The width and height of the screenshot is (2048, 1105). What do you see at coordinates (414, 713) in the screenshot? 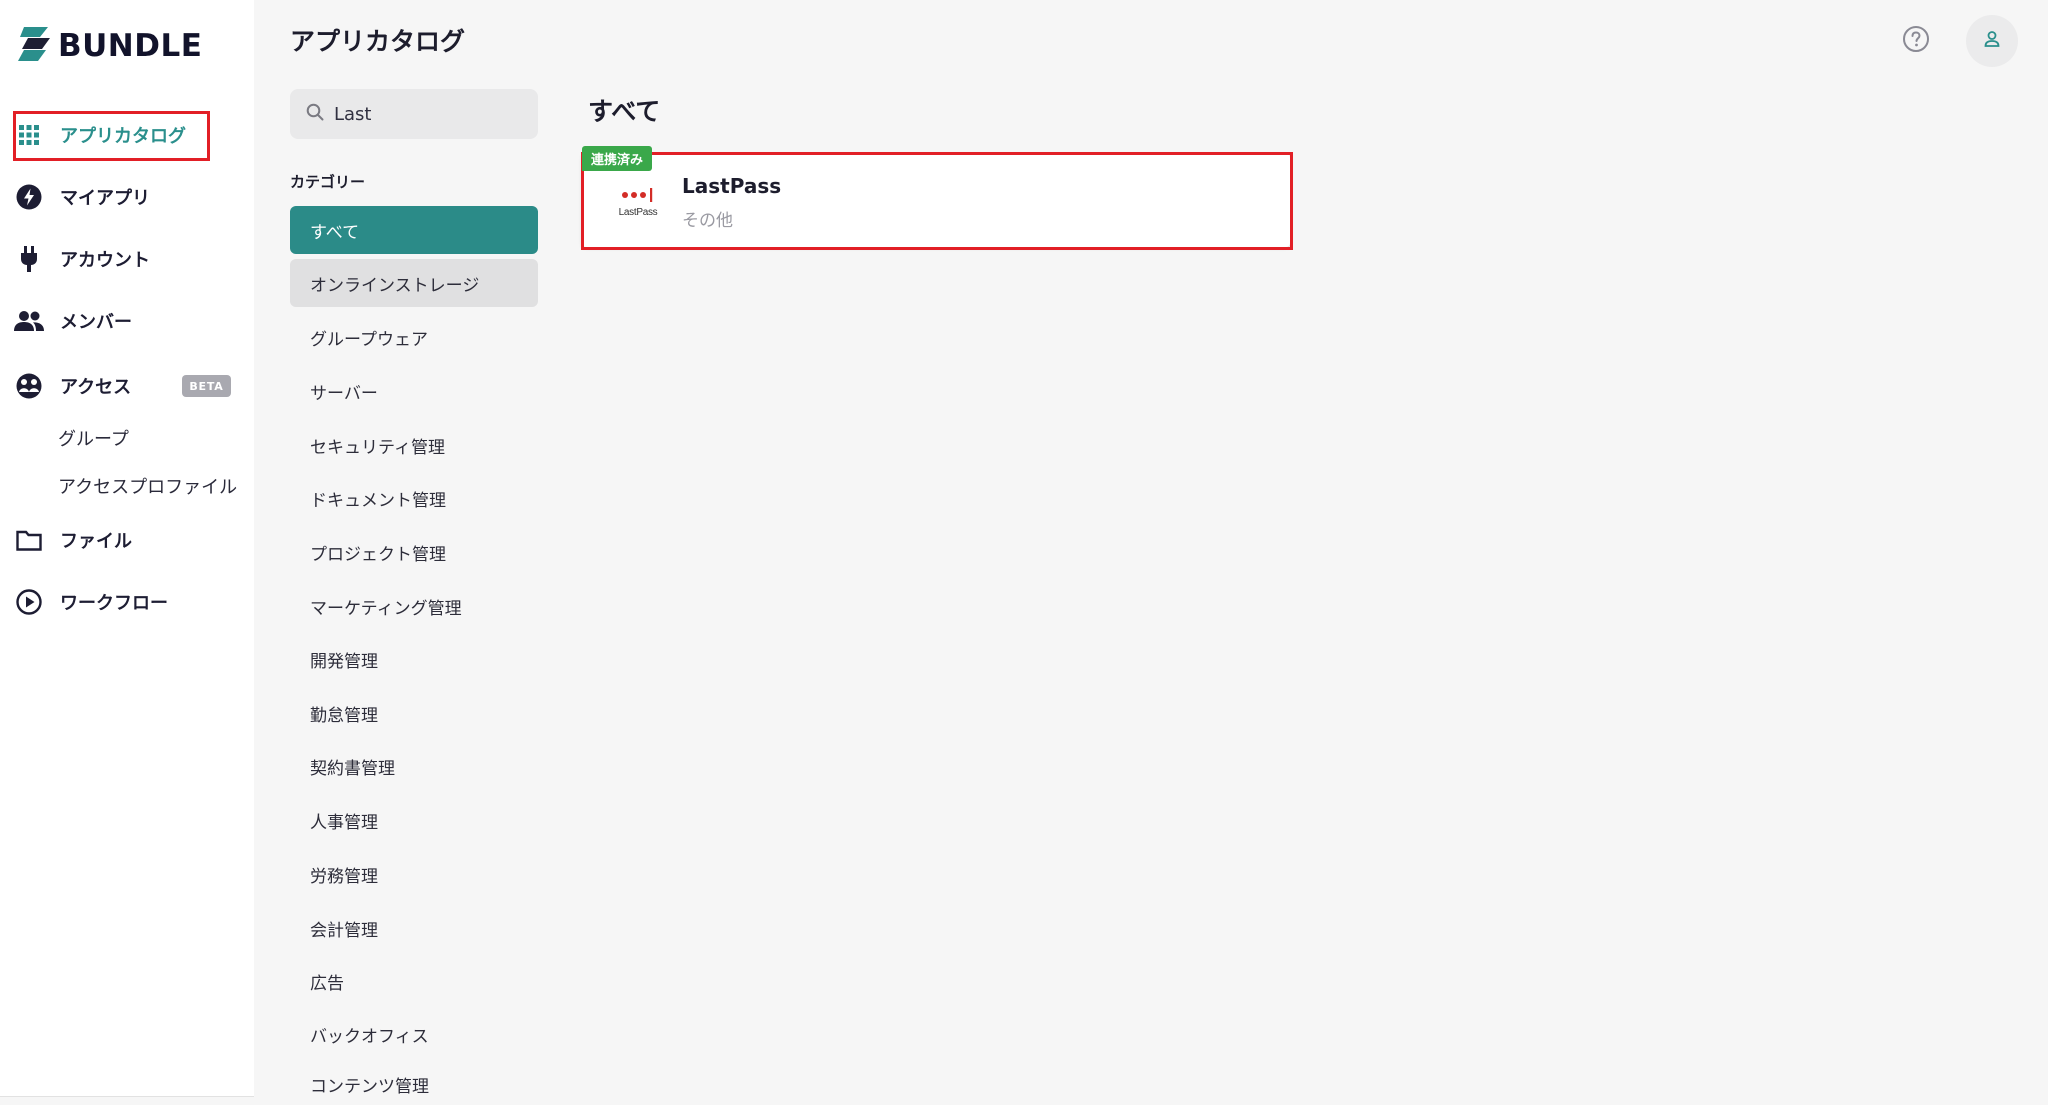
I see `category-item: 勤怠管理` at bounding box center [414, 713].